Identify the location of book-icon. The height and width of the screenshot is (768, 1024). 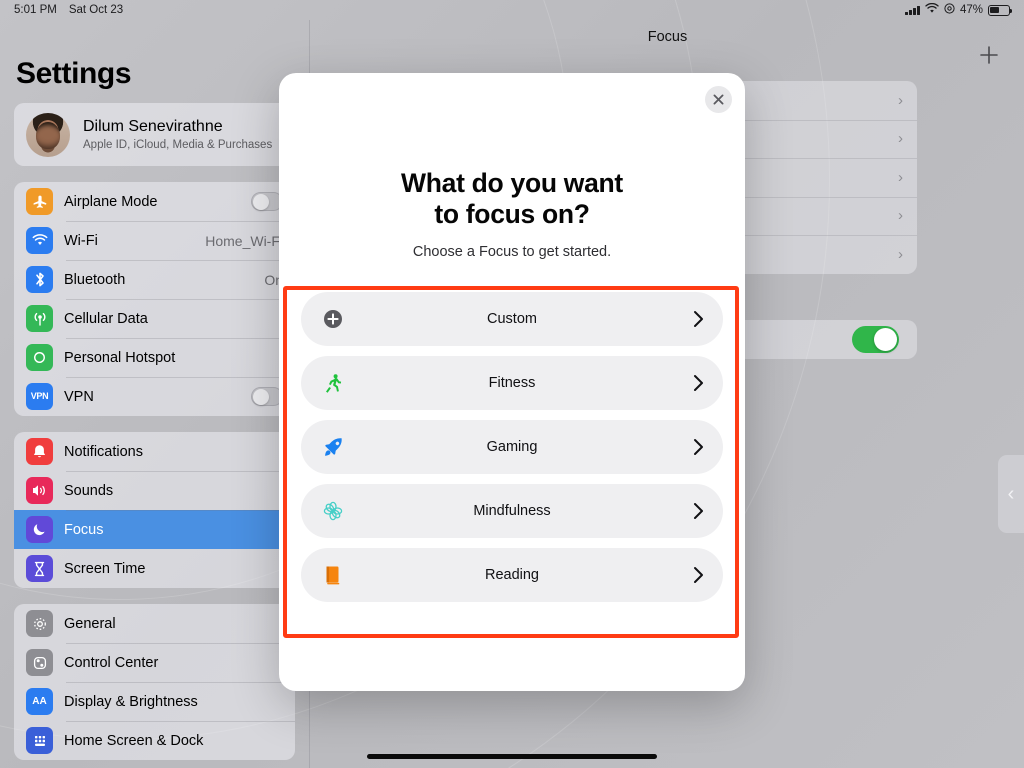
(333, 575).